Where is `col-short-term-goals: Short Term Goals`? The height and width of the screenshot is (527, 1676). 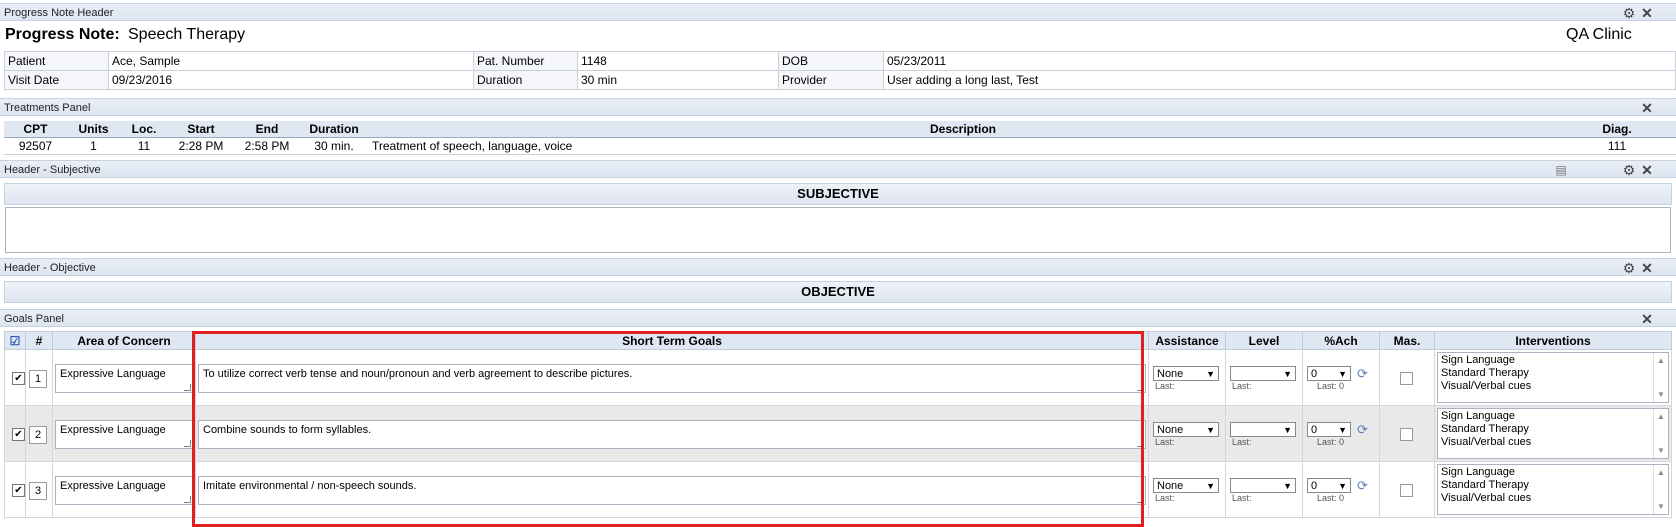
col-short-term-goals: Short Term Goals is located at coordinates (672, 340).